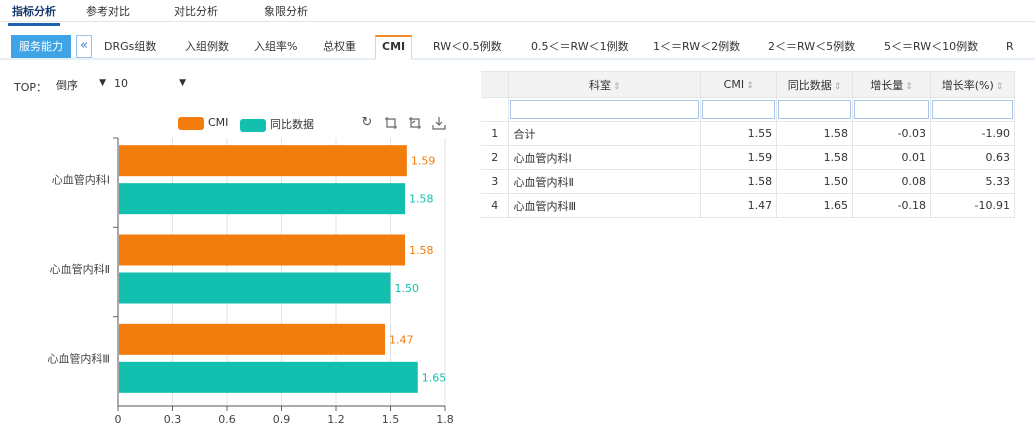  What do you see at coordinates (218, 122) in the screenshot?
I see `legend-label-cmi: CMI` at bounding box center [218, 122].